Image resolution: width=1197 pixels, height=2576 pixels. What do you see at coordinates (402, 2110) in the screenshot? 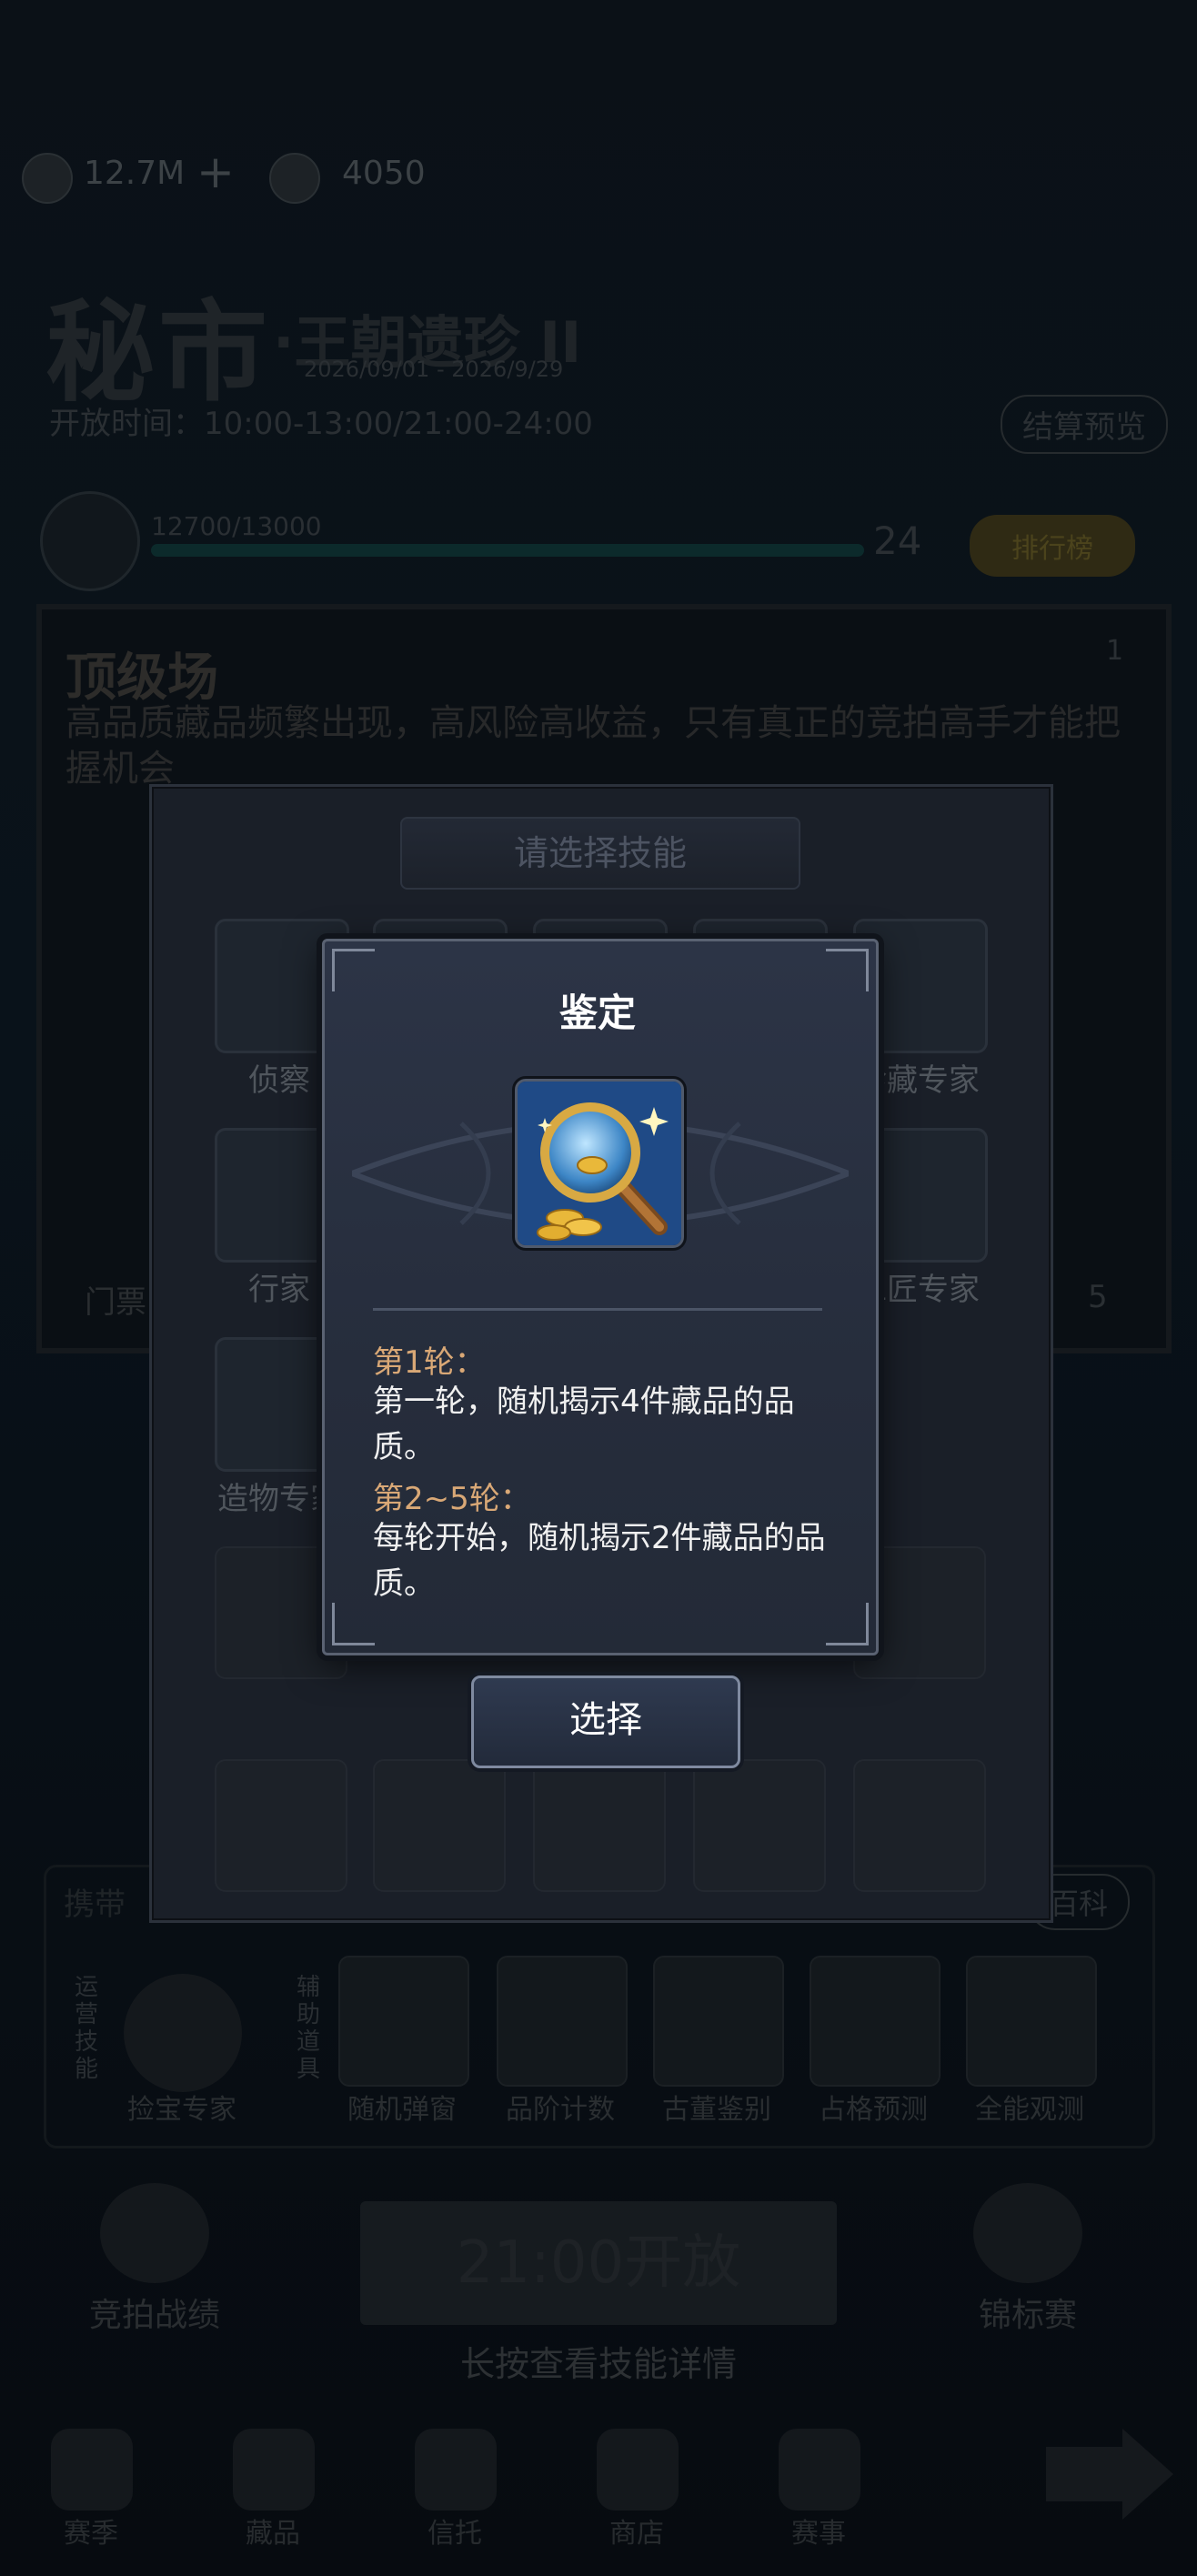
I see `bottom-skill-label: 随机弹窗` at bounding box center [402, 2110].